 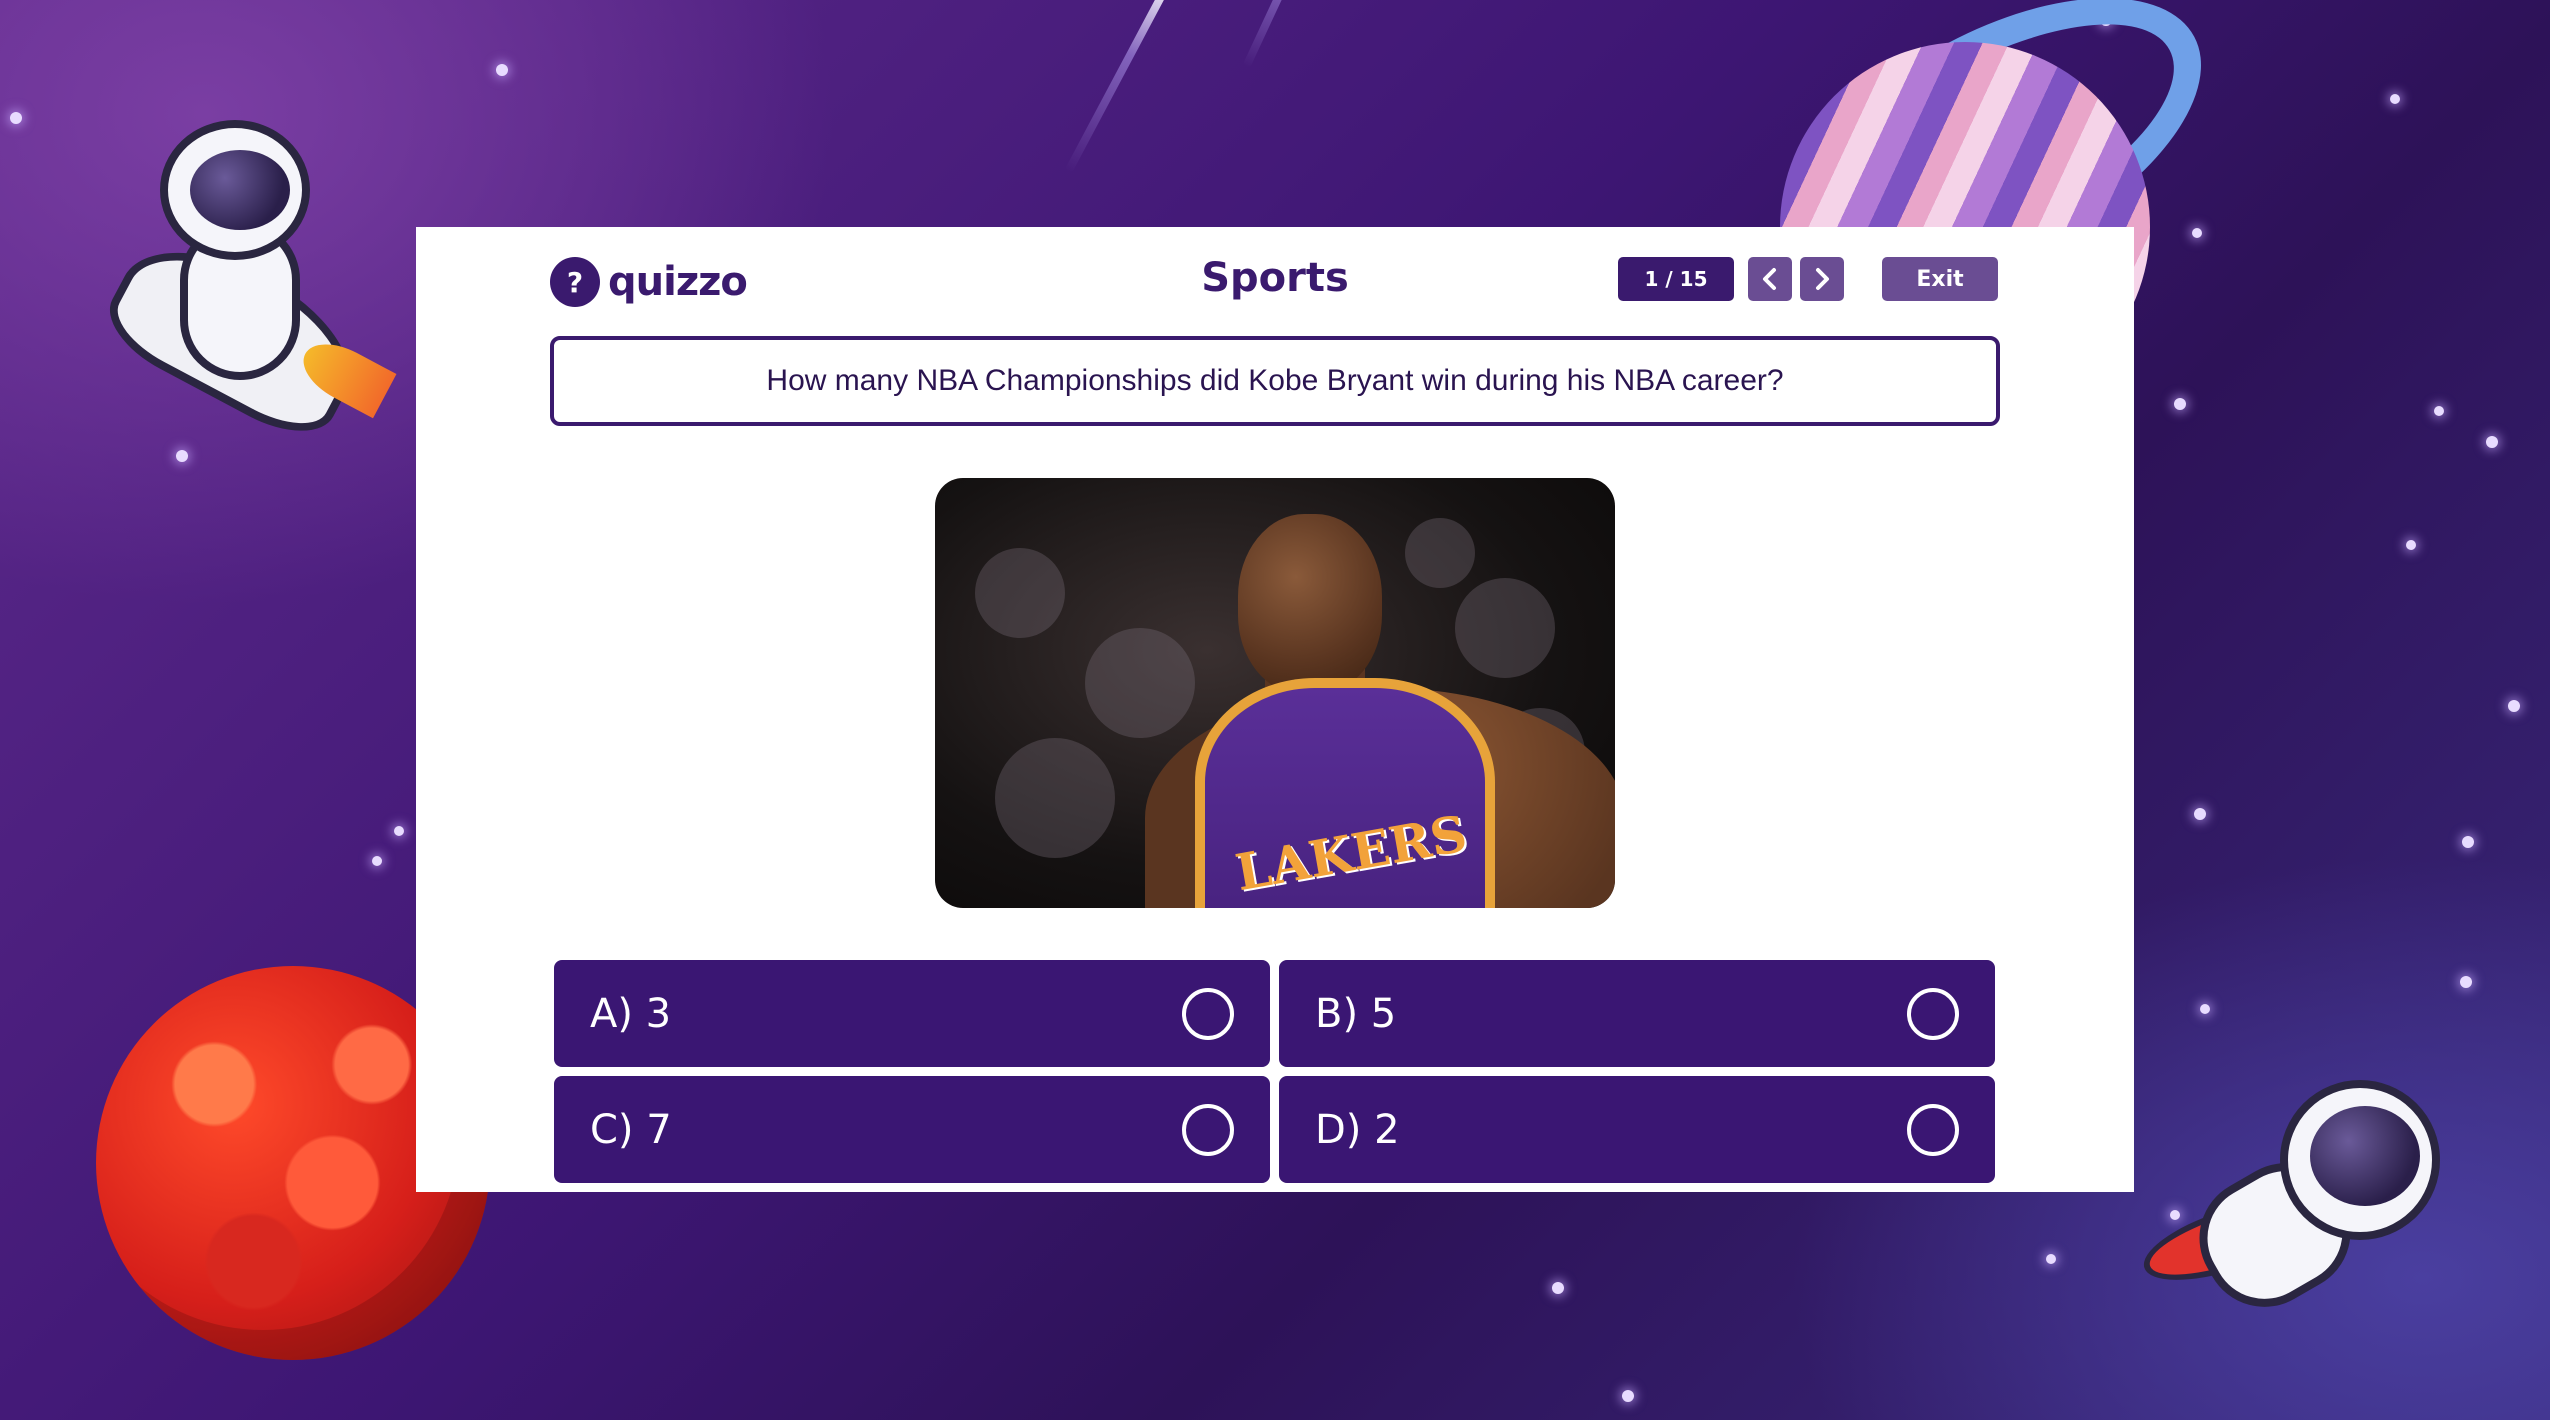 I want to click on category-title: Sports, so click(x=1275, y=278).